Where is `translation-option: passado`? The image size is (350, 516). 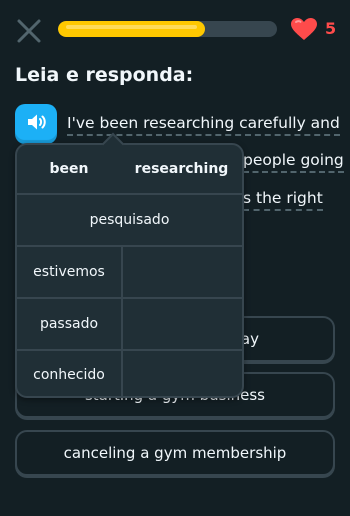
translation-option: passado is located at coordinates (69, 324).